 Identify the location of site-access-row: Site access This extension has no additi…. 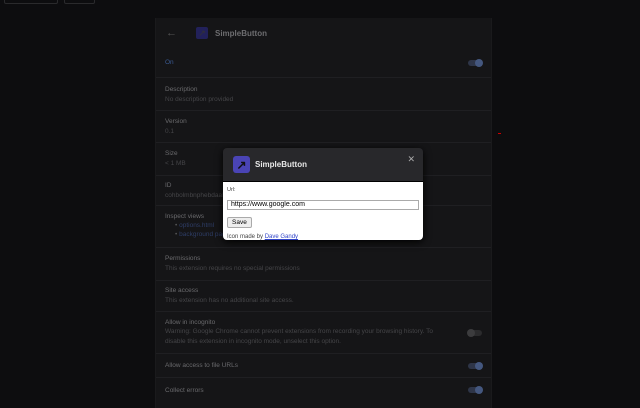
(323, 296).